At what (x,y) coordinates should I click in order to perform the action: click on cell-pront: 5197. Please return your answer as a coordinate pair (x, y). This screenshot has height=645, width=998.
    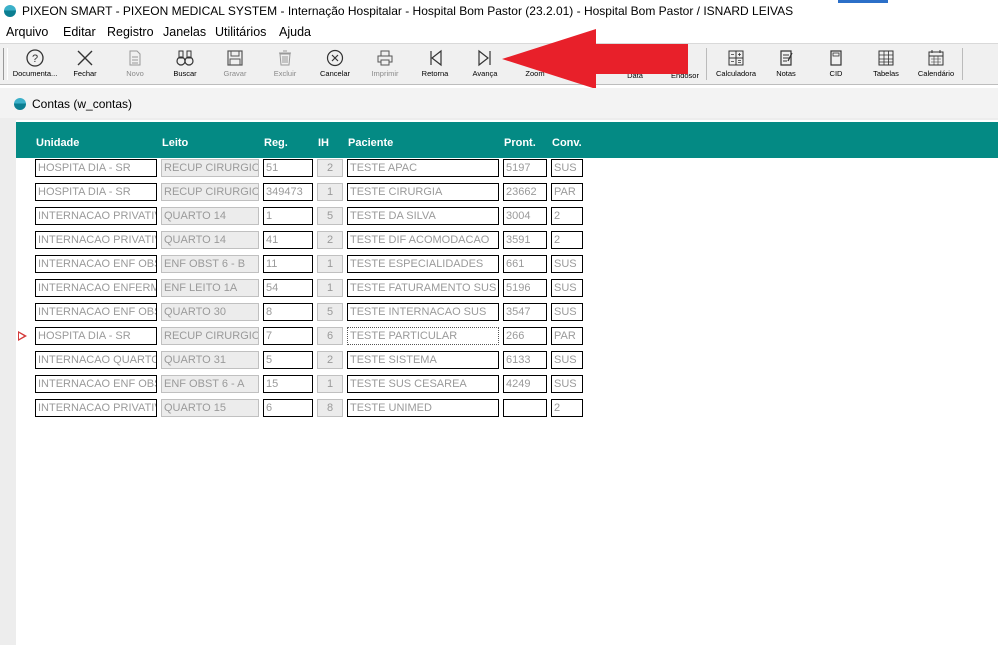
    Looking at the image, I should click on (525, 168).